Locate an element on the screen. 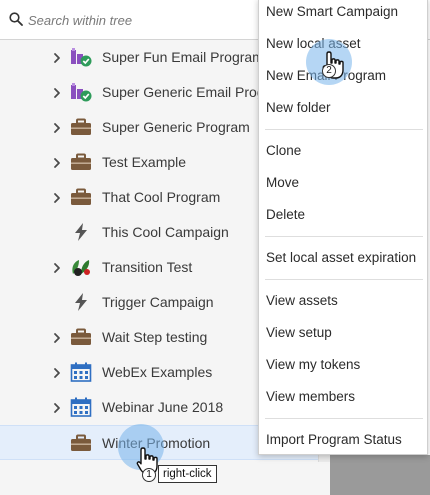 The height and width of the screenshot is (495, 430). menu-item-view-assets: View assets is located at coordinates (302, 300).